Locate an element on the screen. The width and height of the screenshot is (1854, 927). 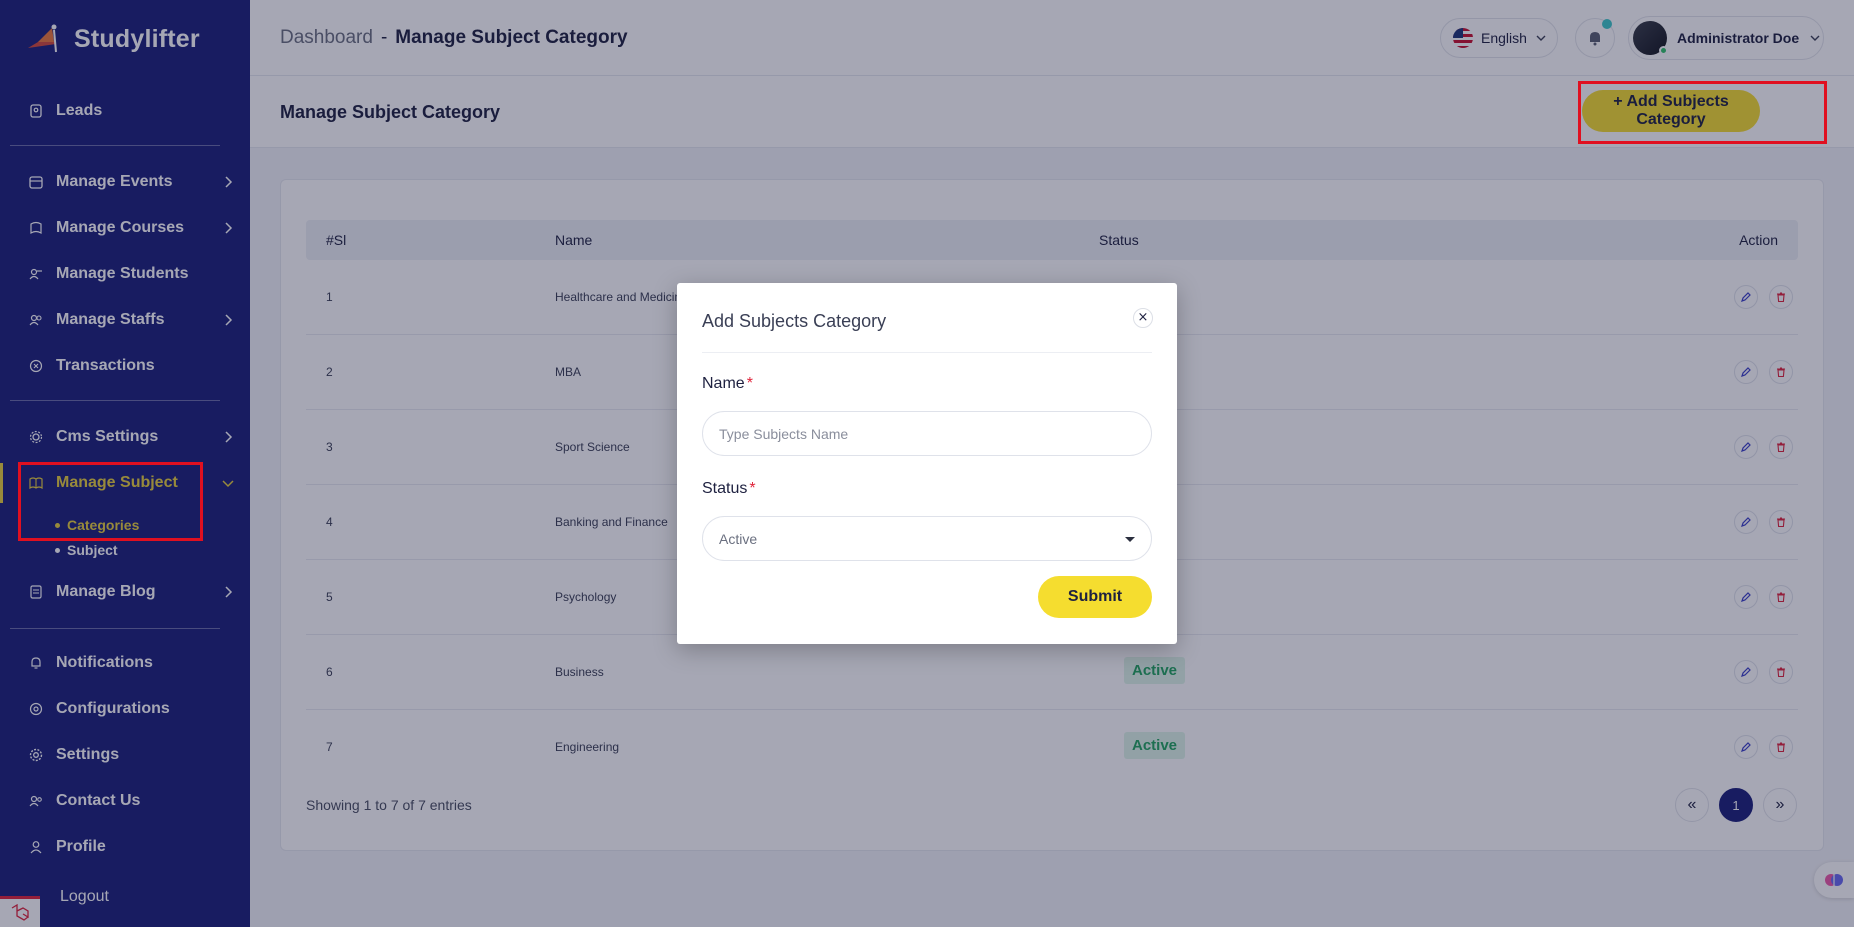
name-label-text: Name is located at coordinates (723, 383).